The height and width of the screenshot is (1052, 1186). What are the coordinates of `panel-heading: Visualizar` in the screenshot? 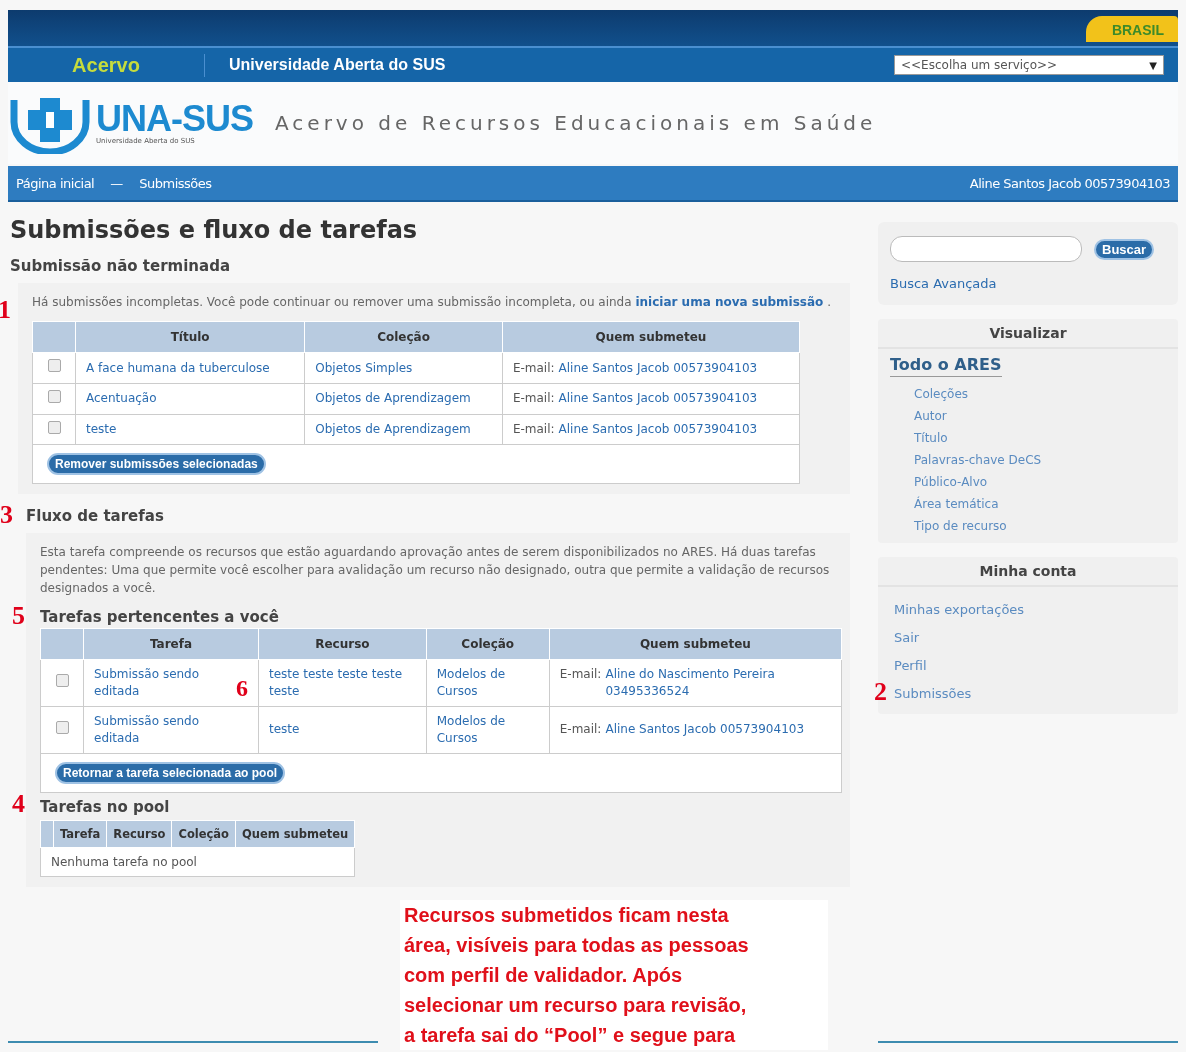 It's located at (1028, 334).